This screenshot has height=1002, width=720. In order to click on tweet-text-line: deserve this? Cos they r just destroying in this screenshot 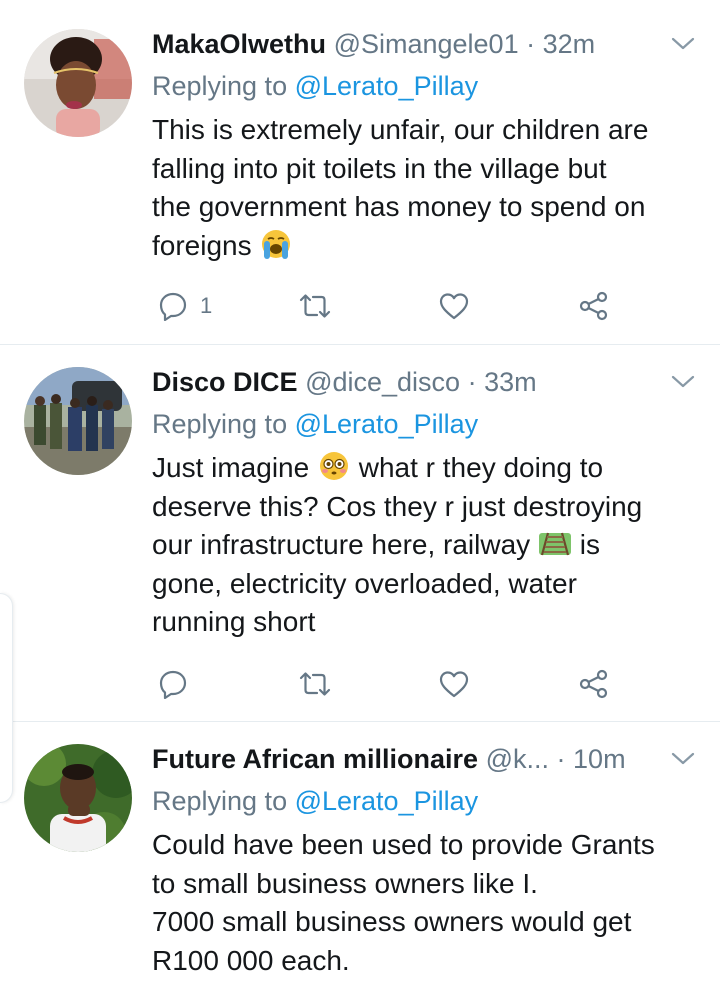, I will do `click(397, 506)`.